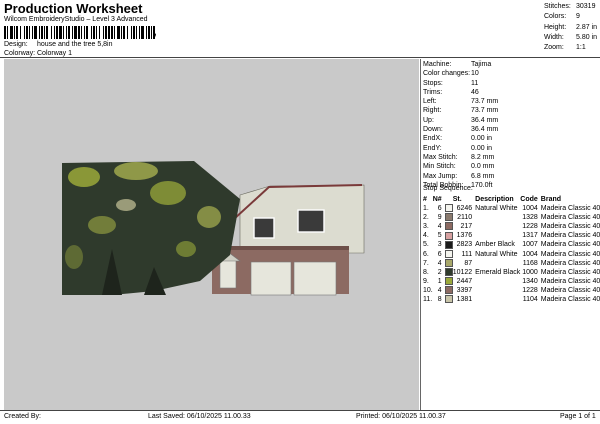 This screenshot has height=424, width=600. What do you see at coordinates (426, 236) in the screenshot?
I see `row-index: 4.` at bounding box center [426, 236].